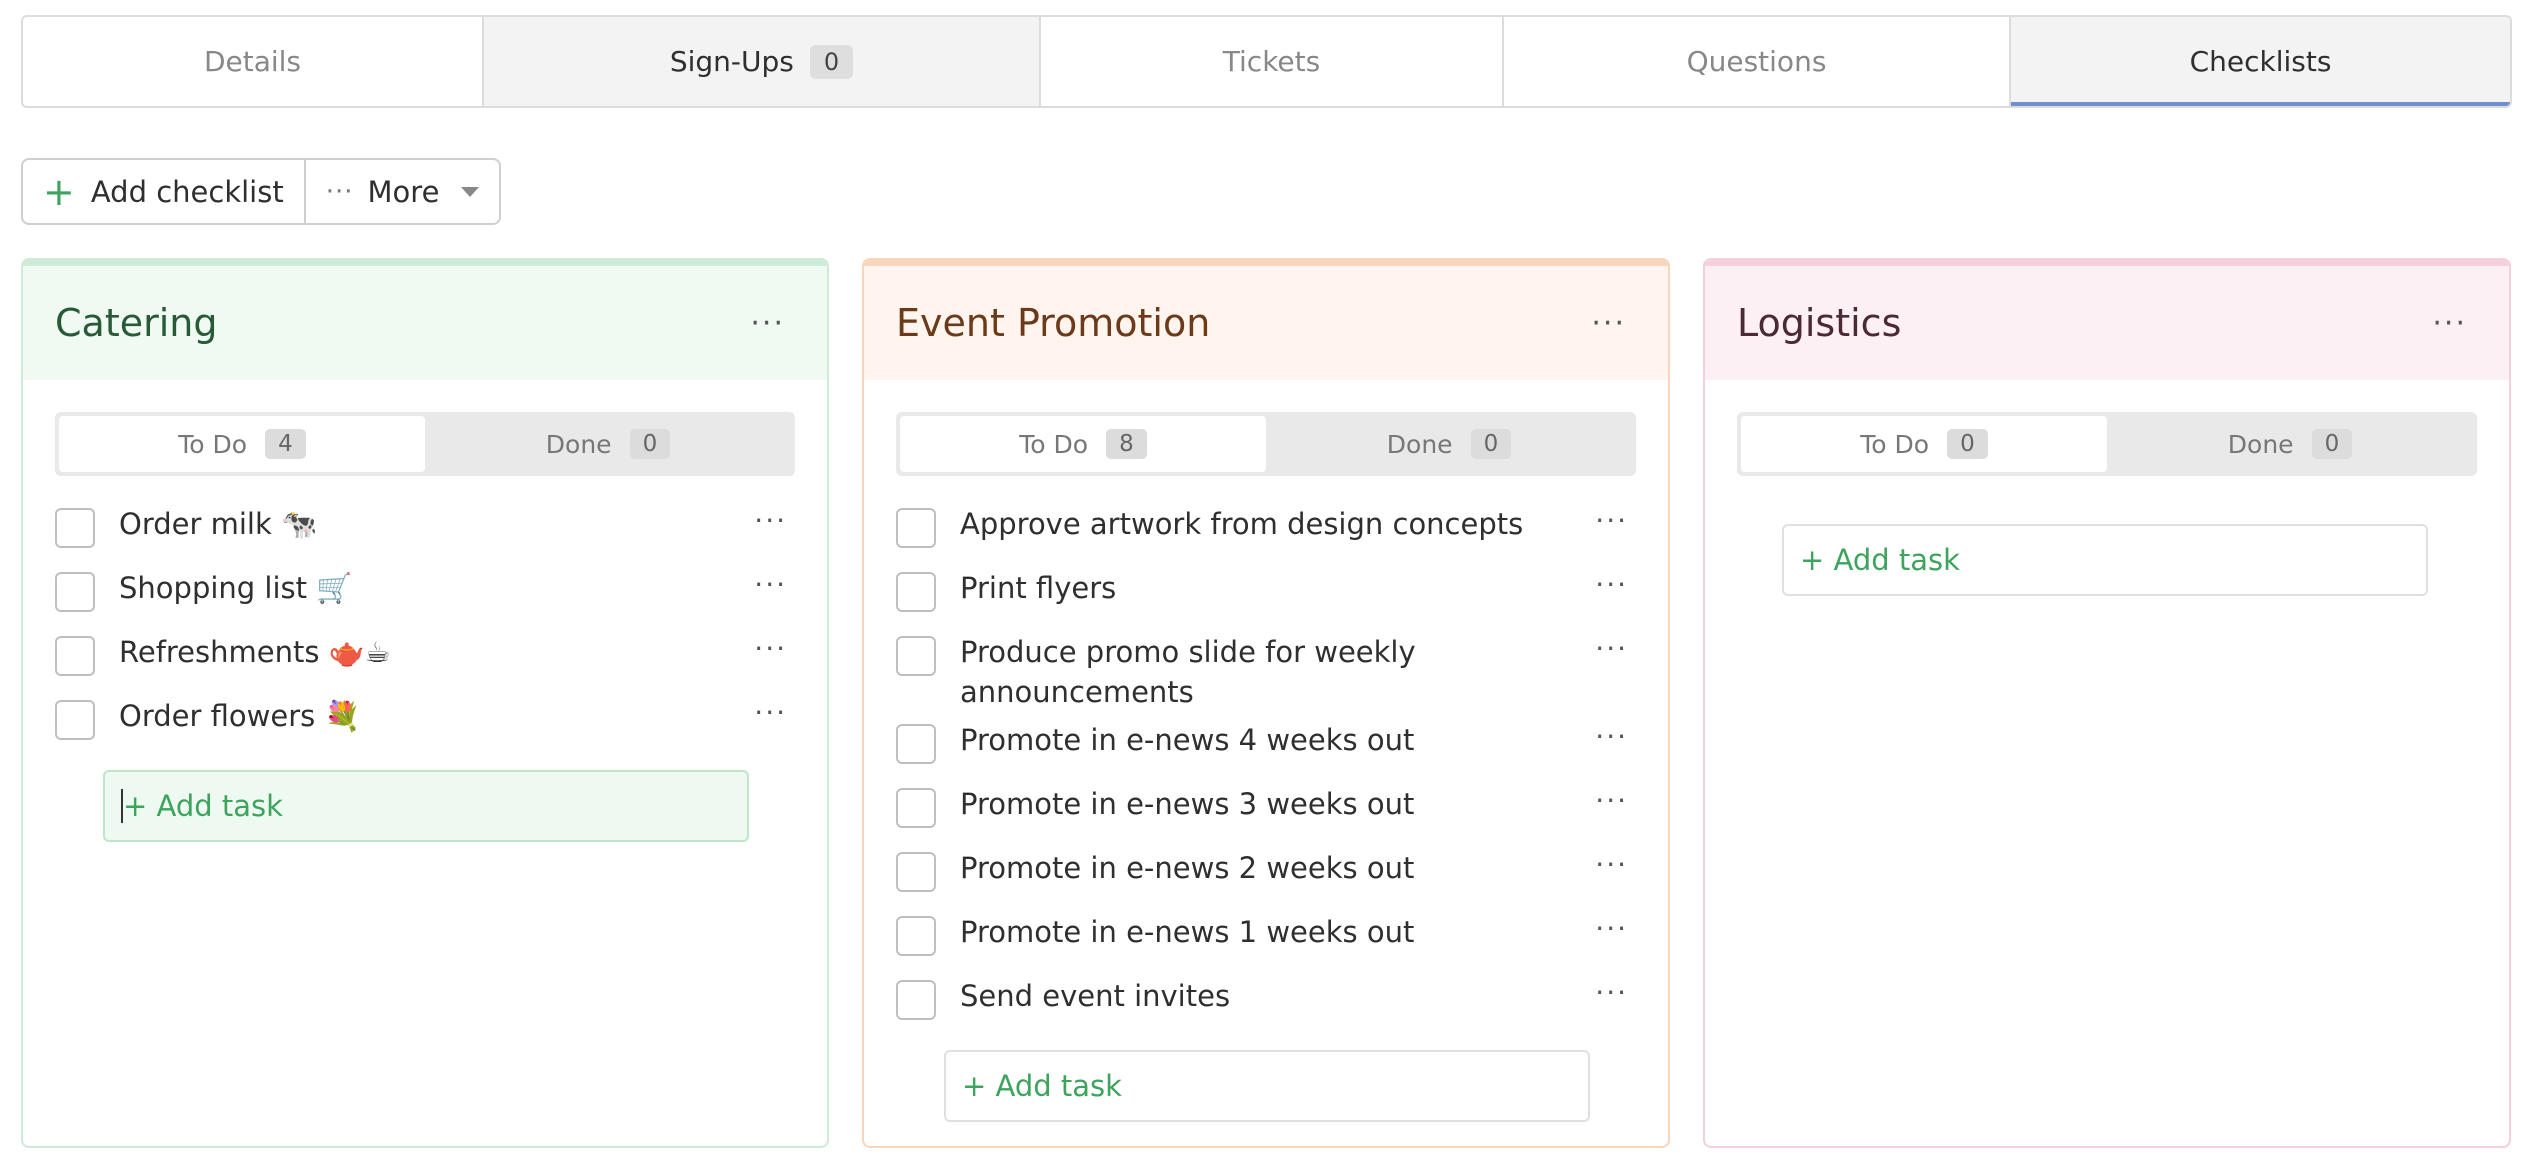 Image resolution: width=2532 pixels, height=1170 pixels. I want to click on todo-count-badge: 8, so click(1126, 444).